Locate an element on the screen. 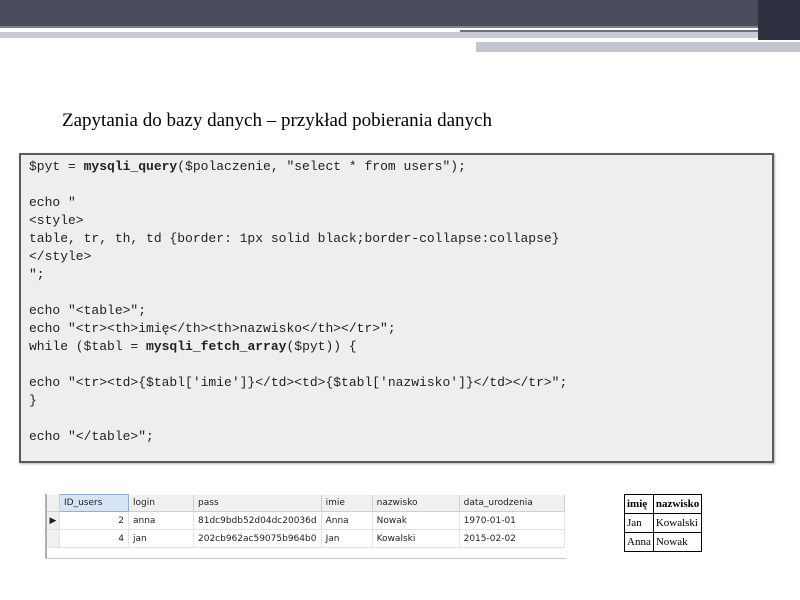 The image size is (800, 600). grid-cell: 4 is located at coordinates (94, 538).